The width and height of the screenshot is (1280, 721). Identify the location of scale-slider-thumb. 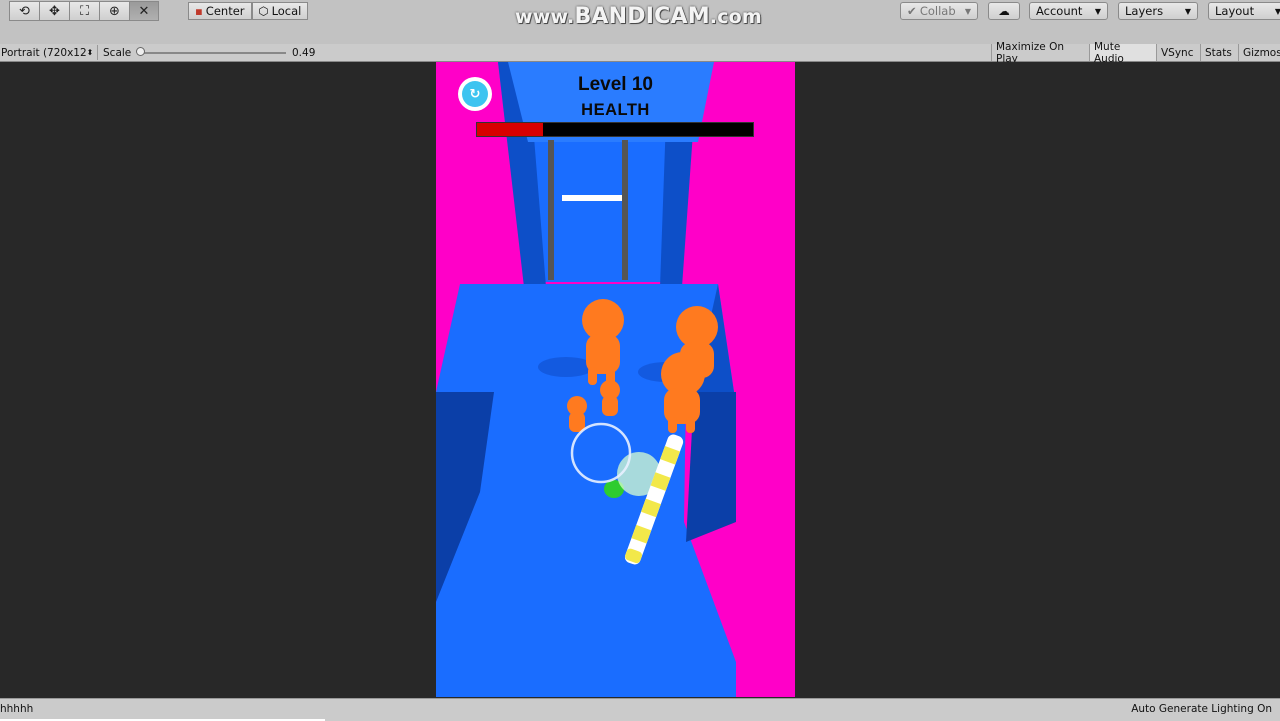
(140, 51).